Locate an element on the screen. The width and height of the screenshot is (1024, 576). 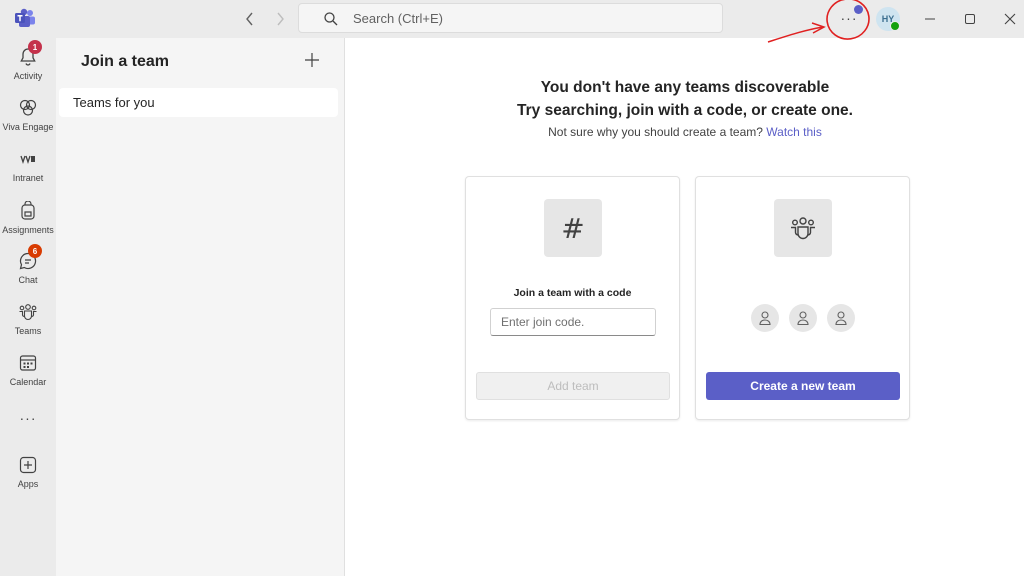
notification-dot is located at coordinates (858, 9).